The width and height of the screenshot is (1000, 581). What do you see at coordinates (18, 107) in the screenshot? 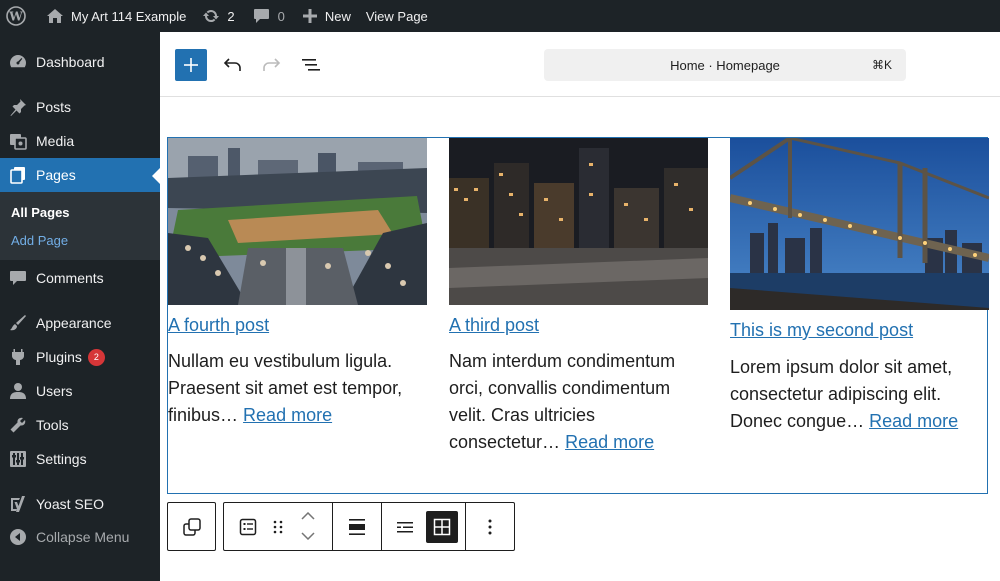
I see `pin-icon` at bounding box center [18, 107].